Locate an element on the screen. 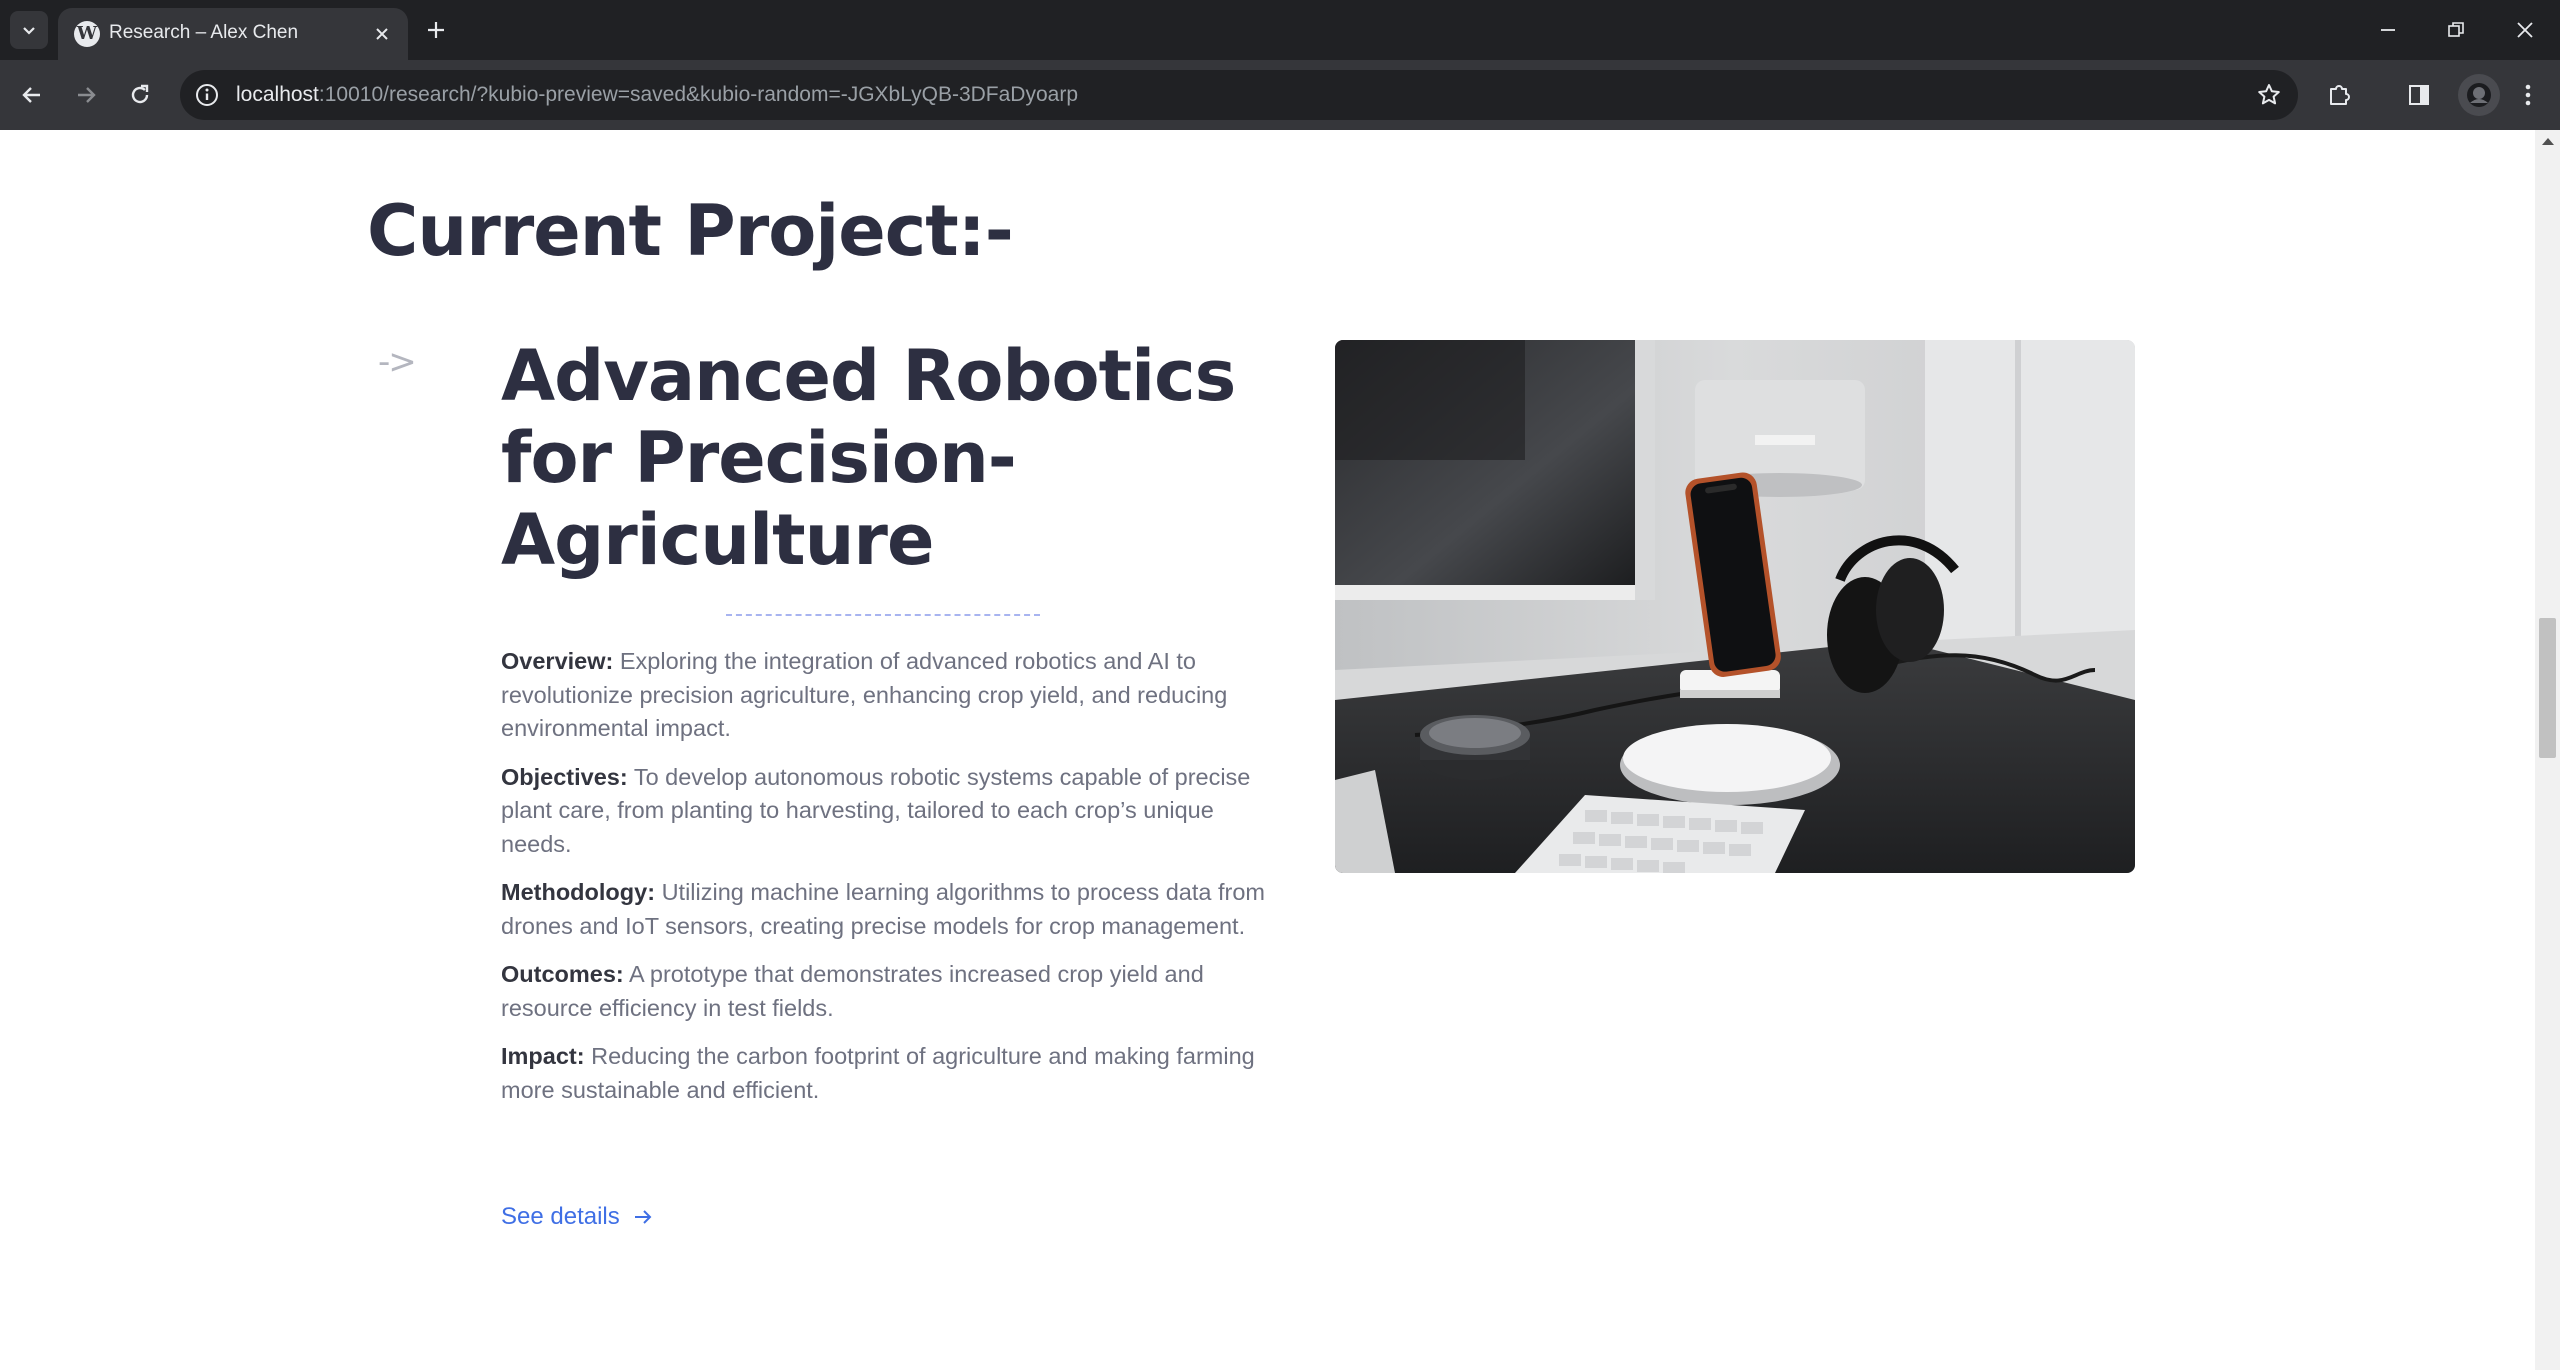 This screenshot has height=1370, width=2560. tab-search-button is located at coordinates (29, 30).